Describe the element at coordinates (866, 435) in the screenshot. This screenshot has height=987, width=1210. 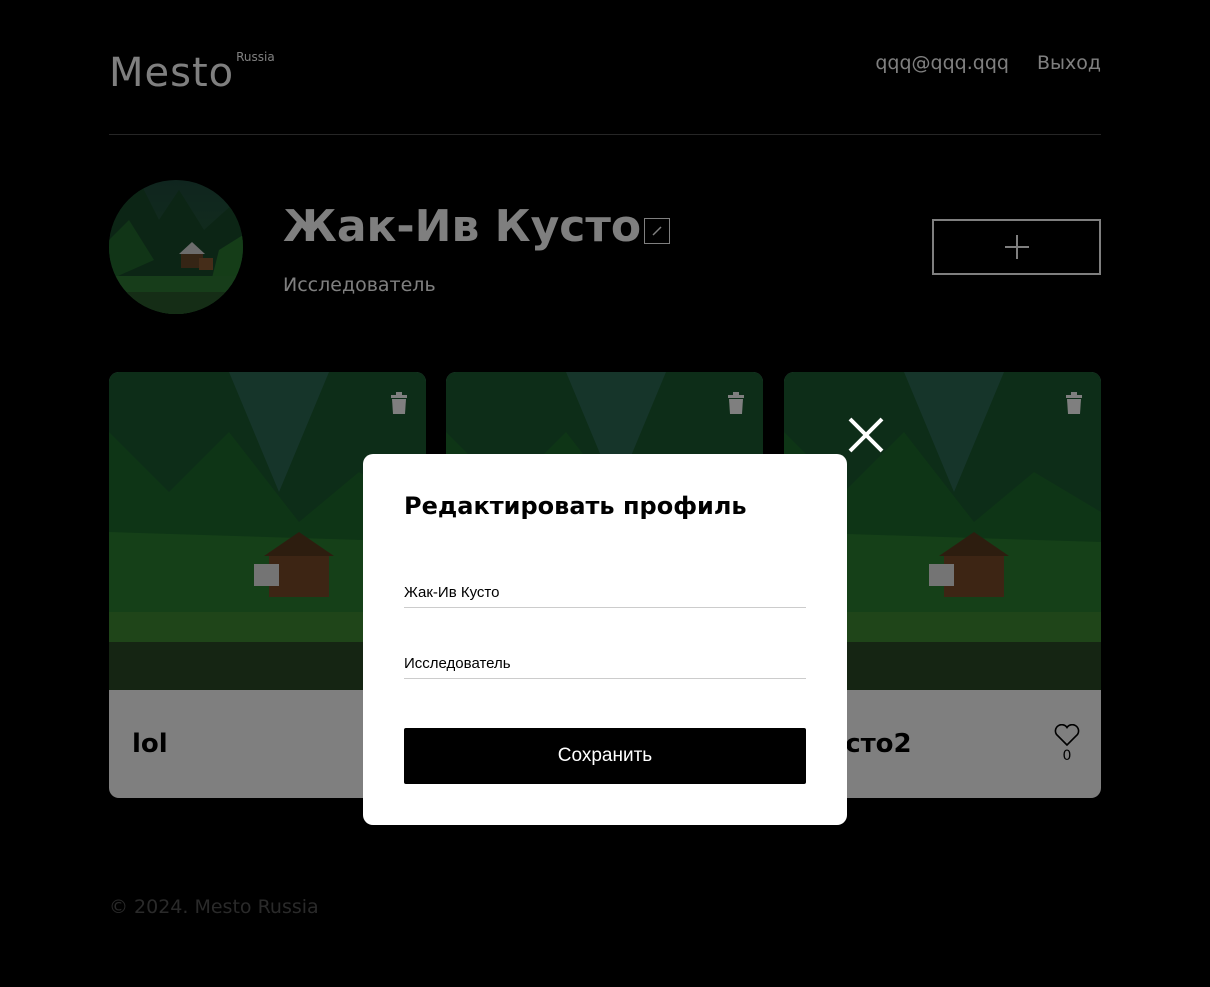
I see `close-icon` at that location.